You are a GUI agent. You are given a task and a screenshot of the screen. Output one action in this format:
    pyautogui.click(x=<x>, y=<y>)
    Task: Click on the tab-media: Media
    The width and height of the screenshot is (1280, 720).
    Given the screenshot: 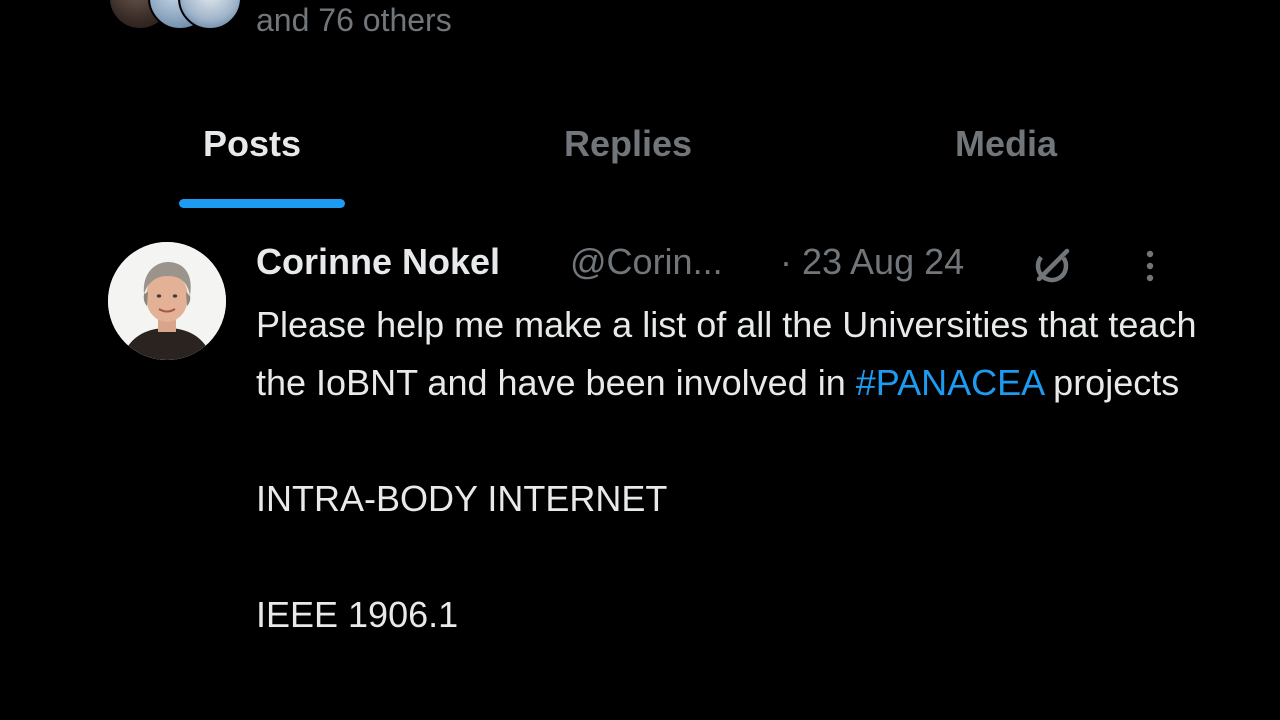 What is the action you would take?
    pyautogui.click(x=1006, y=144)
    